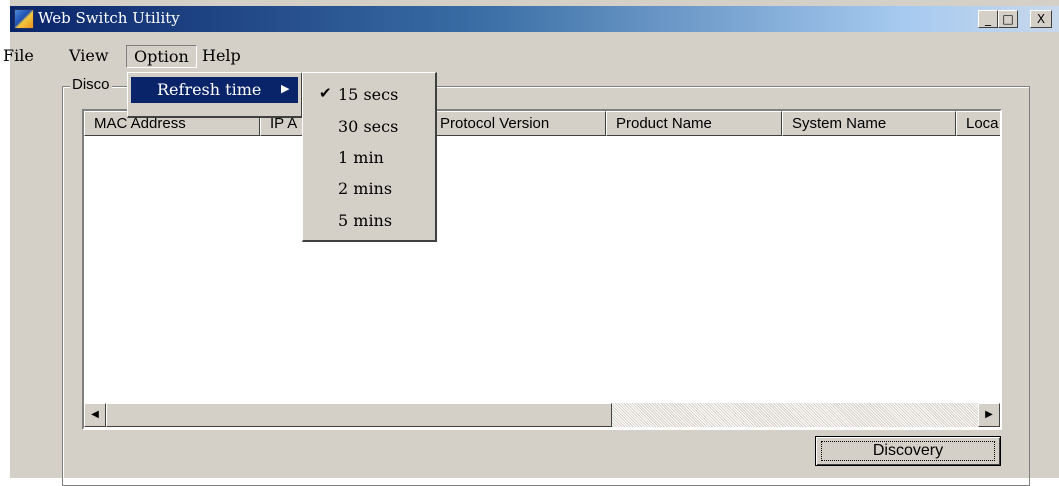 This screenshot has width=1059, height=486. Describe the element at coordinates (359, 415) in the screenshot. I see `scrollbar-thumb` at that location.